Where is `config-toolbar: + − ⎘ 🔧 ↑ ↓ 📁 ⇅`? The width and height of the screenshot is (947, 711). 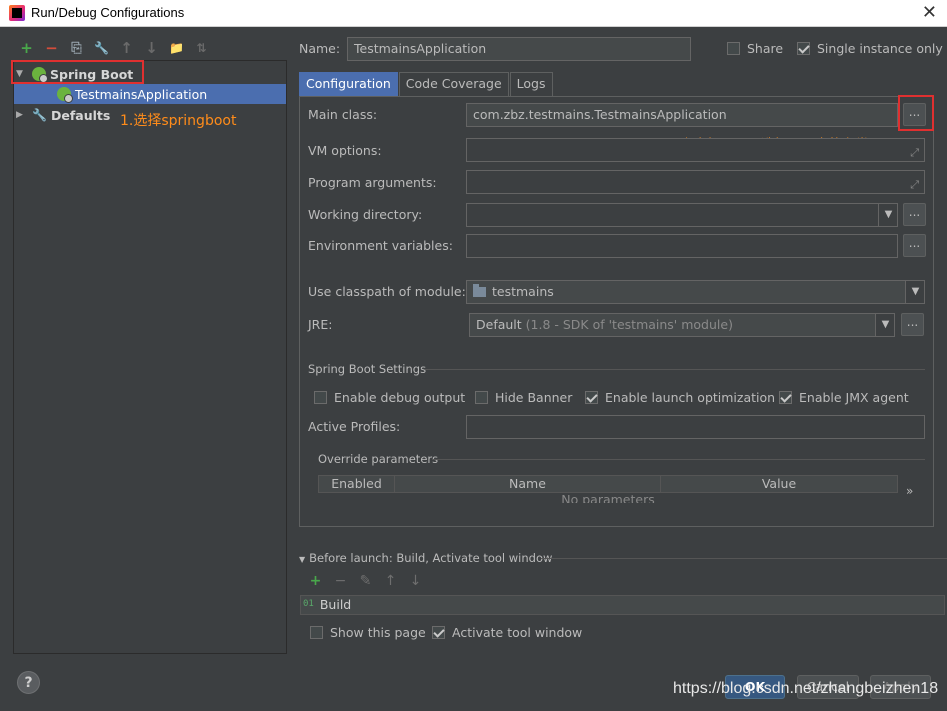 config-toolbar: + − ⎘ 🔧 ↑ ↓ 📁 ⇅ is located at coordinates (114, 48).